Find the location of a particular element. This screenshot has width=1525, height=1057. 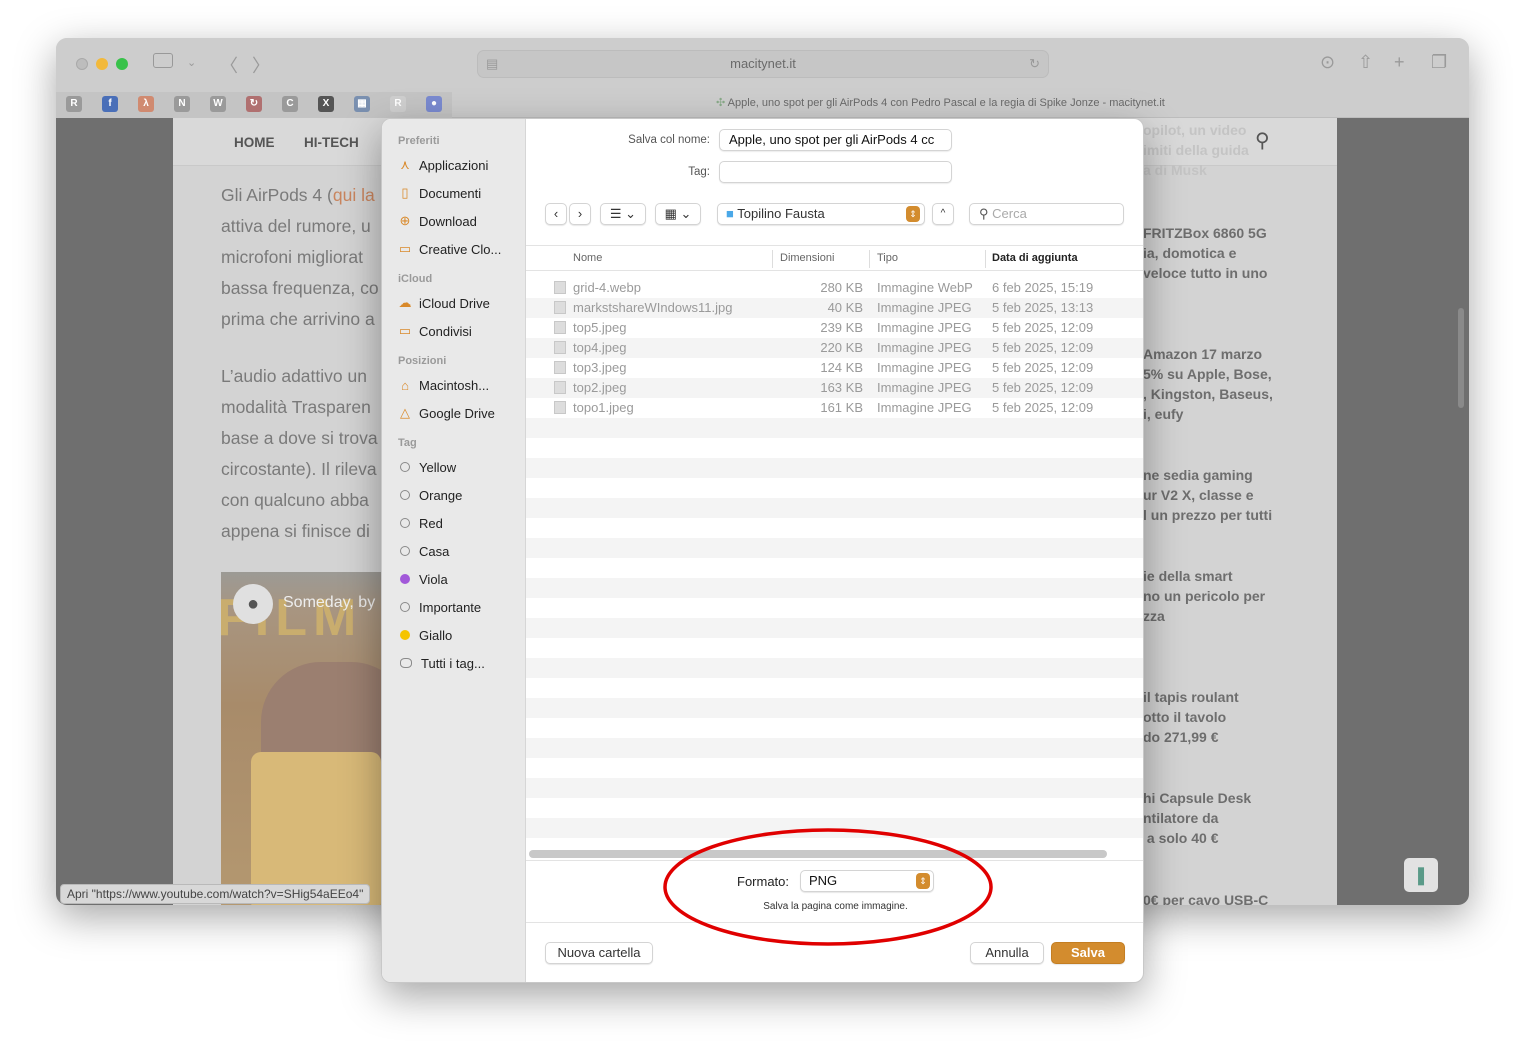

sidebar-article-link: ie della smart no un pericolo per zza is located at coordinates (1204, 596).